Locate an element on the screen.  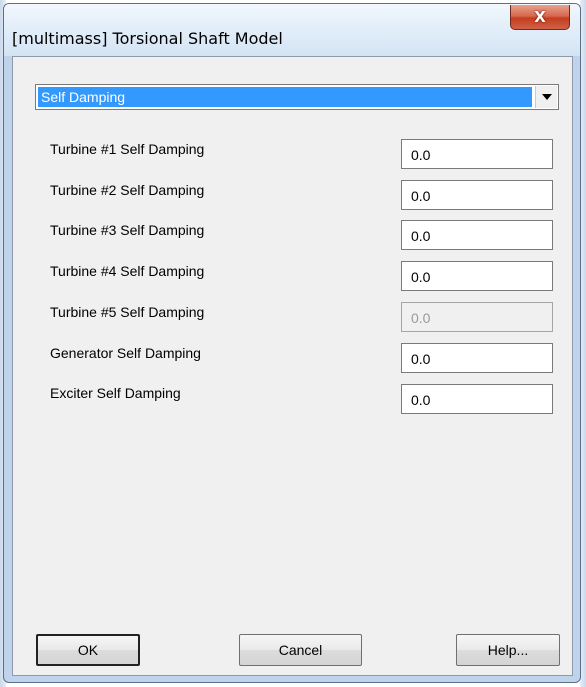
field-label-turbine-5: Turbine #5 Self Damping is located at coordinates (127, 312).